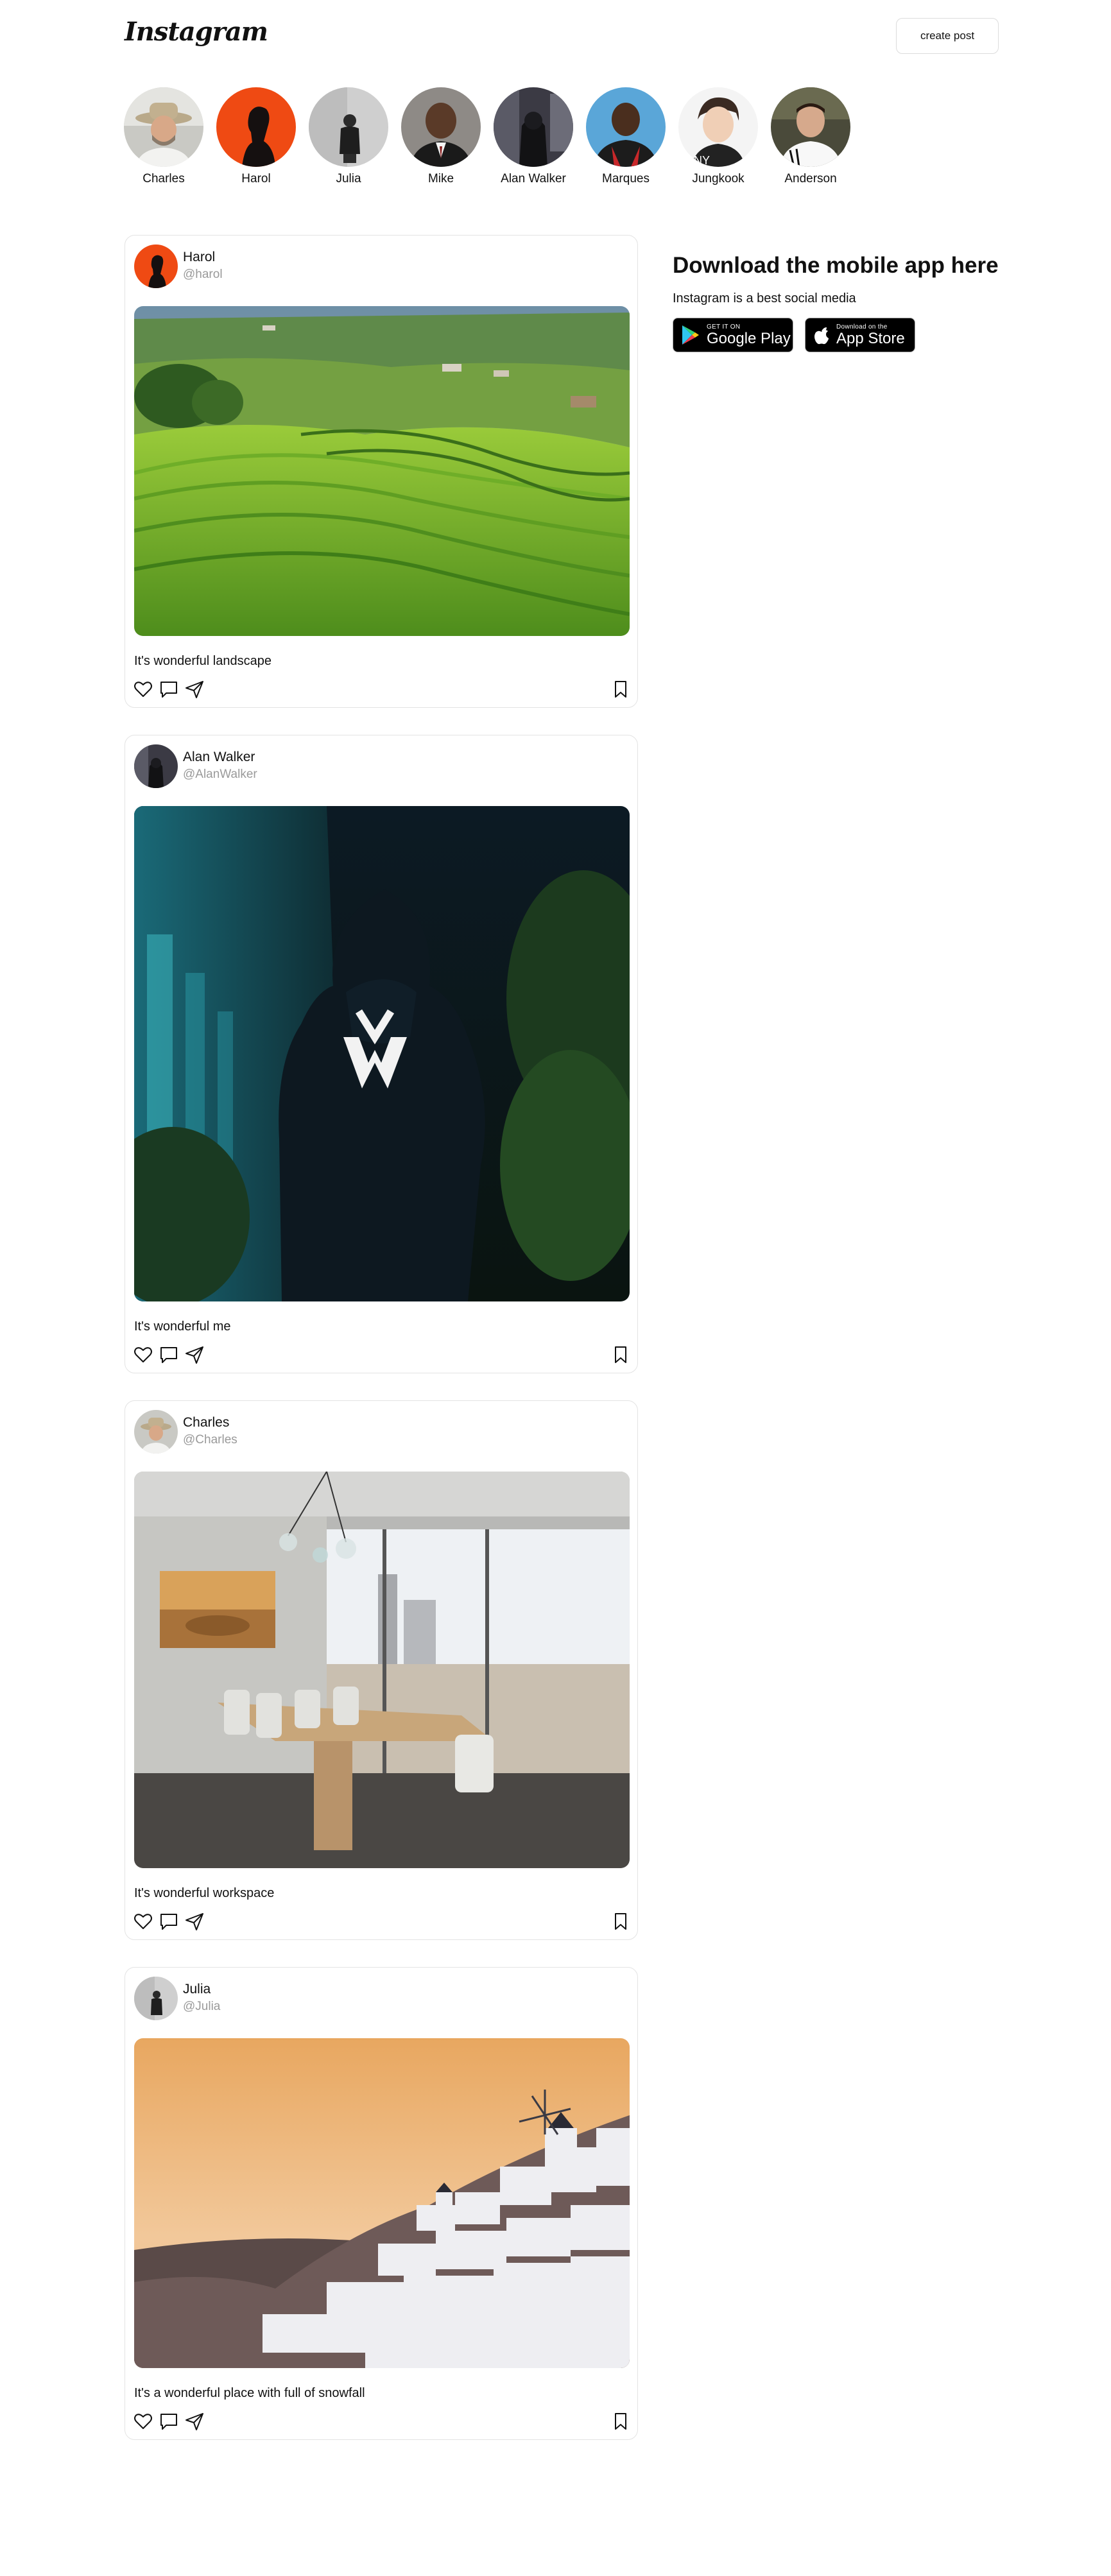 This screenshot has height=2576, width=1111. Describe the element at coordinates (182, 1326) in the screenshot. I see `post-caption: It's wonderful me` at that location.